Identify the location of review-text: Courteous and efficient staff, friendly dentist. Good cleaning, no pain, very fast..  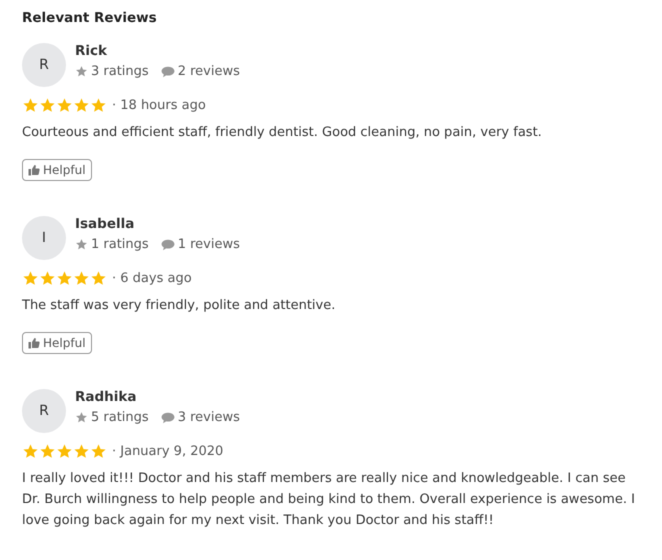
(282, 133).